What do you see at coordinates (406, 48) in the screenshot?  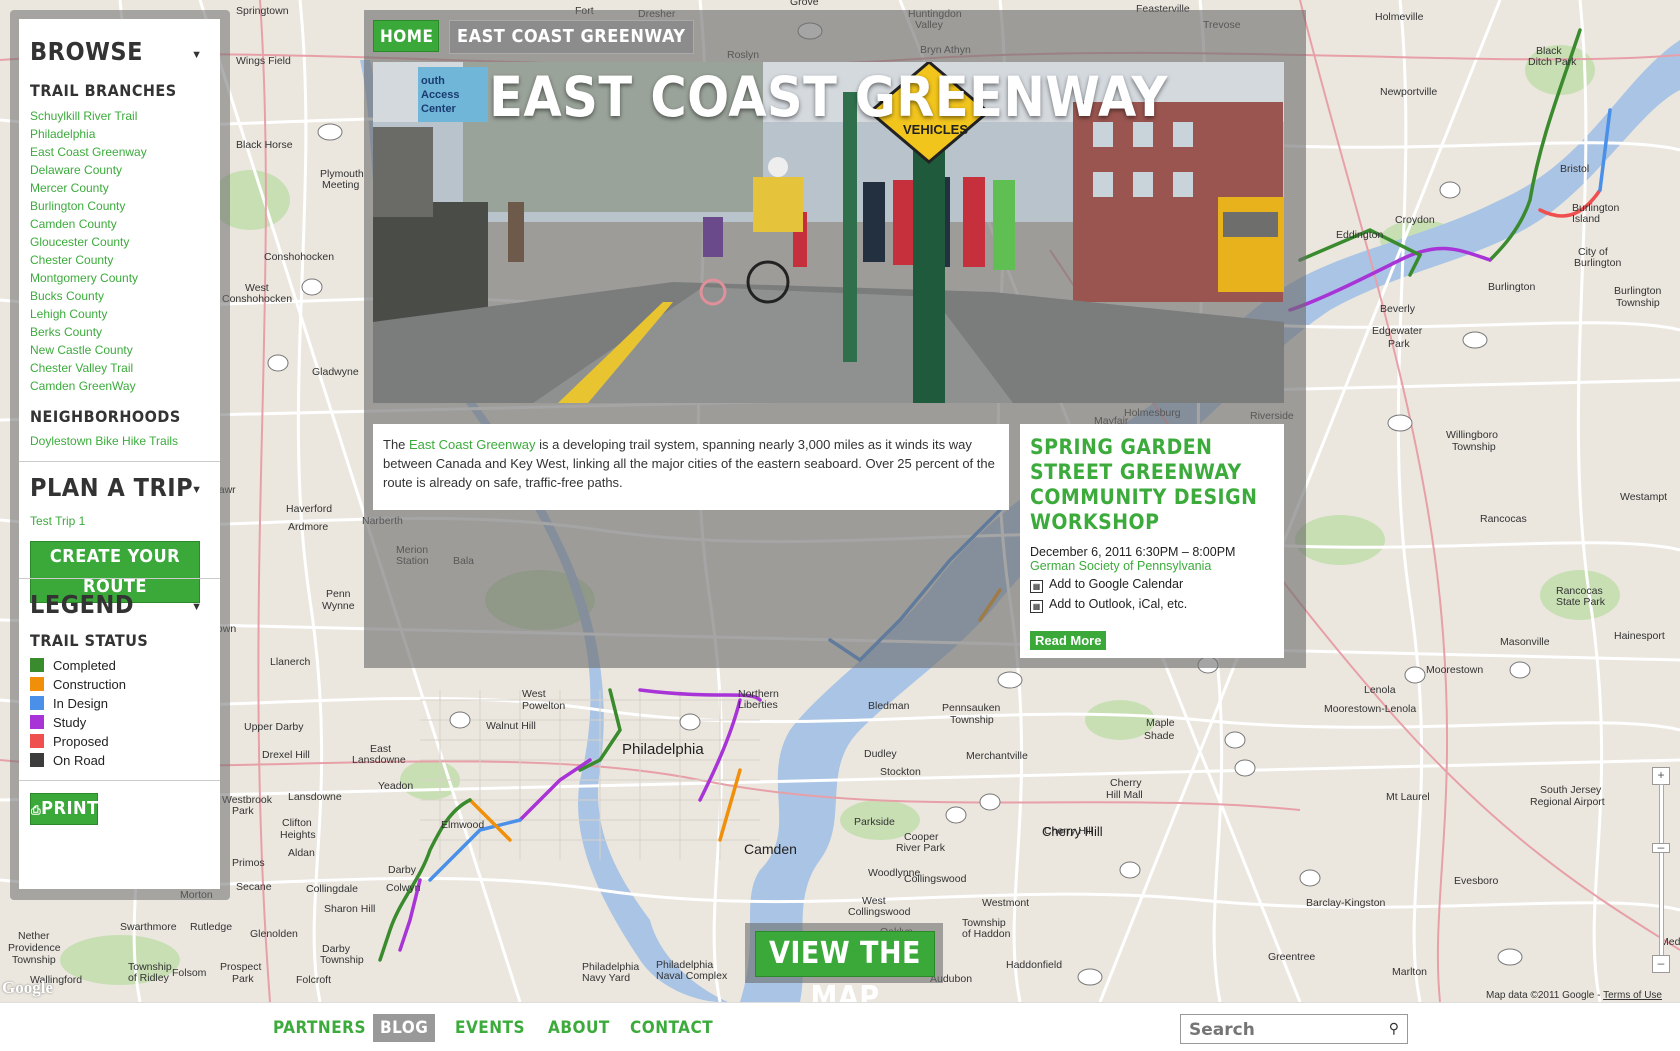 I see `home-button: Home ◀` at bounding box center [406, 48].